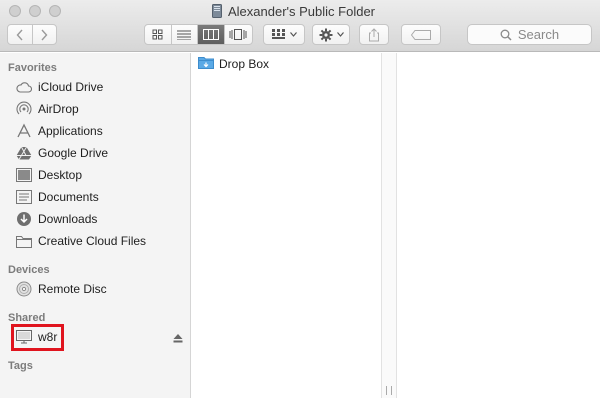 The height and width of the screenshot is (398, 600). Describe the element at coordinates (92, 241) in the screenshot. I see `sidebar-item-label: Creative Cloud Files` at that location.